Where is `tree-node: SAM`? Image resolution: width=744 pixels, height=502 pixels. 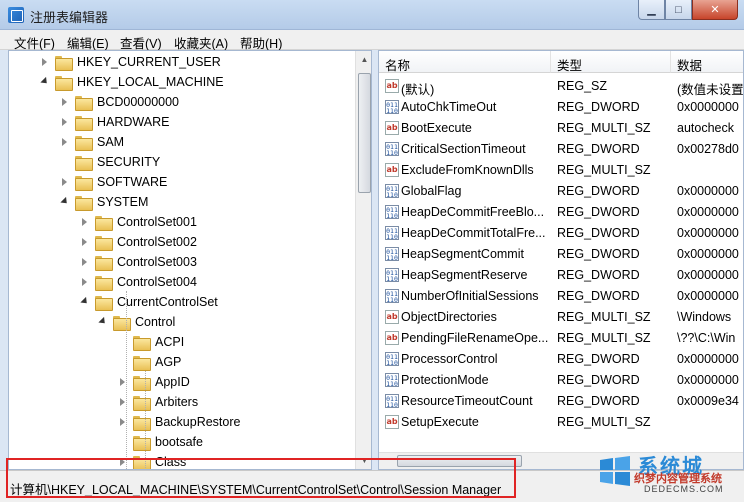 tree-node: SAM is located at coordinates (91, 142).